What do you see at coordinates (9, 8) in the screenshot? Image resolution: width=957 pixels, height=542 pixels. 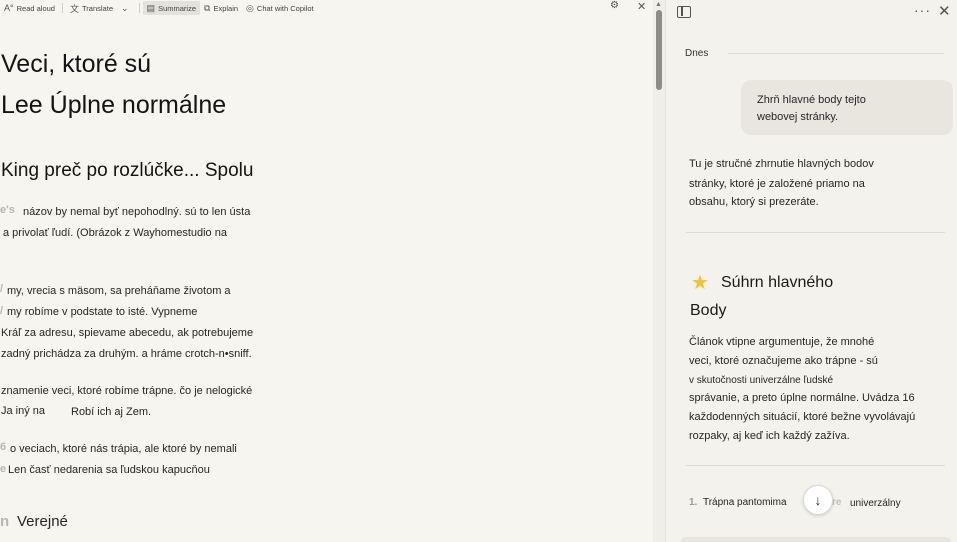 I see `read-aloud-icon: A°` at bounding box center [9, 8].